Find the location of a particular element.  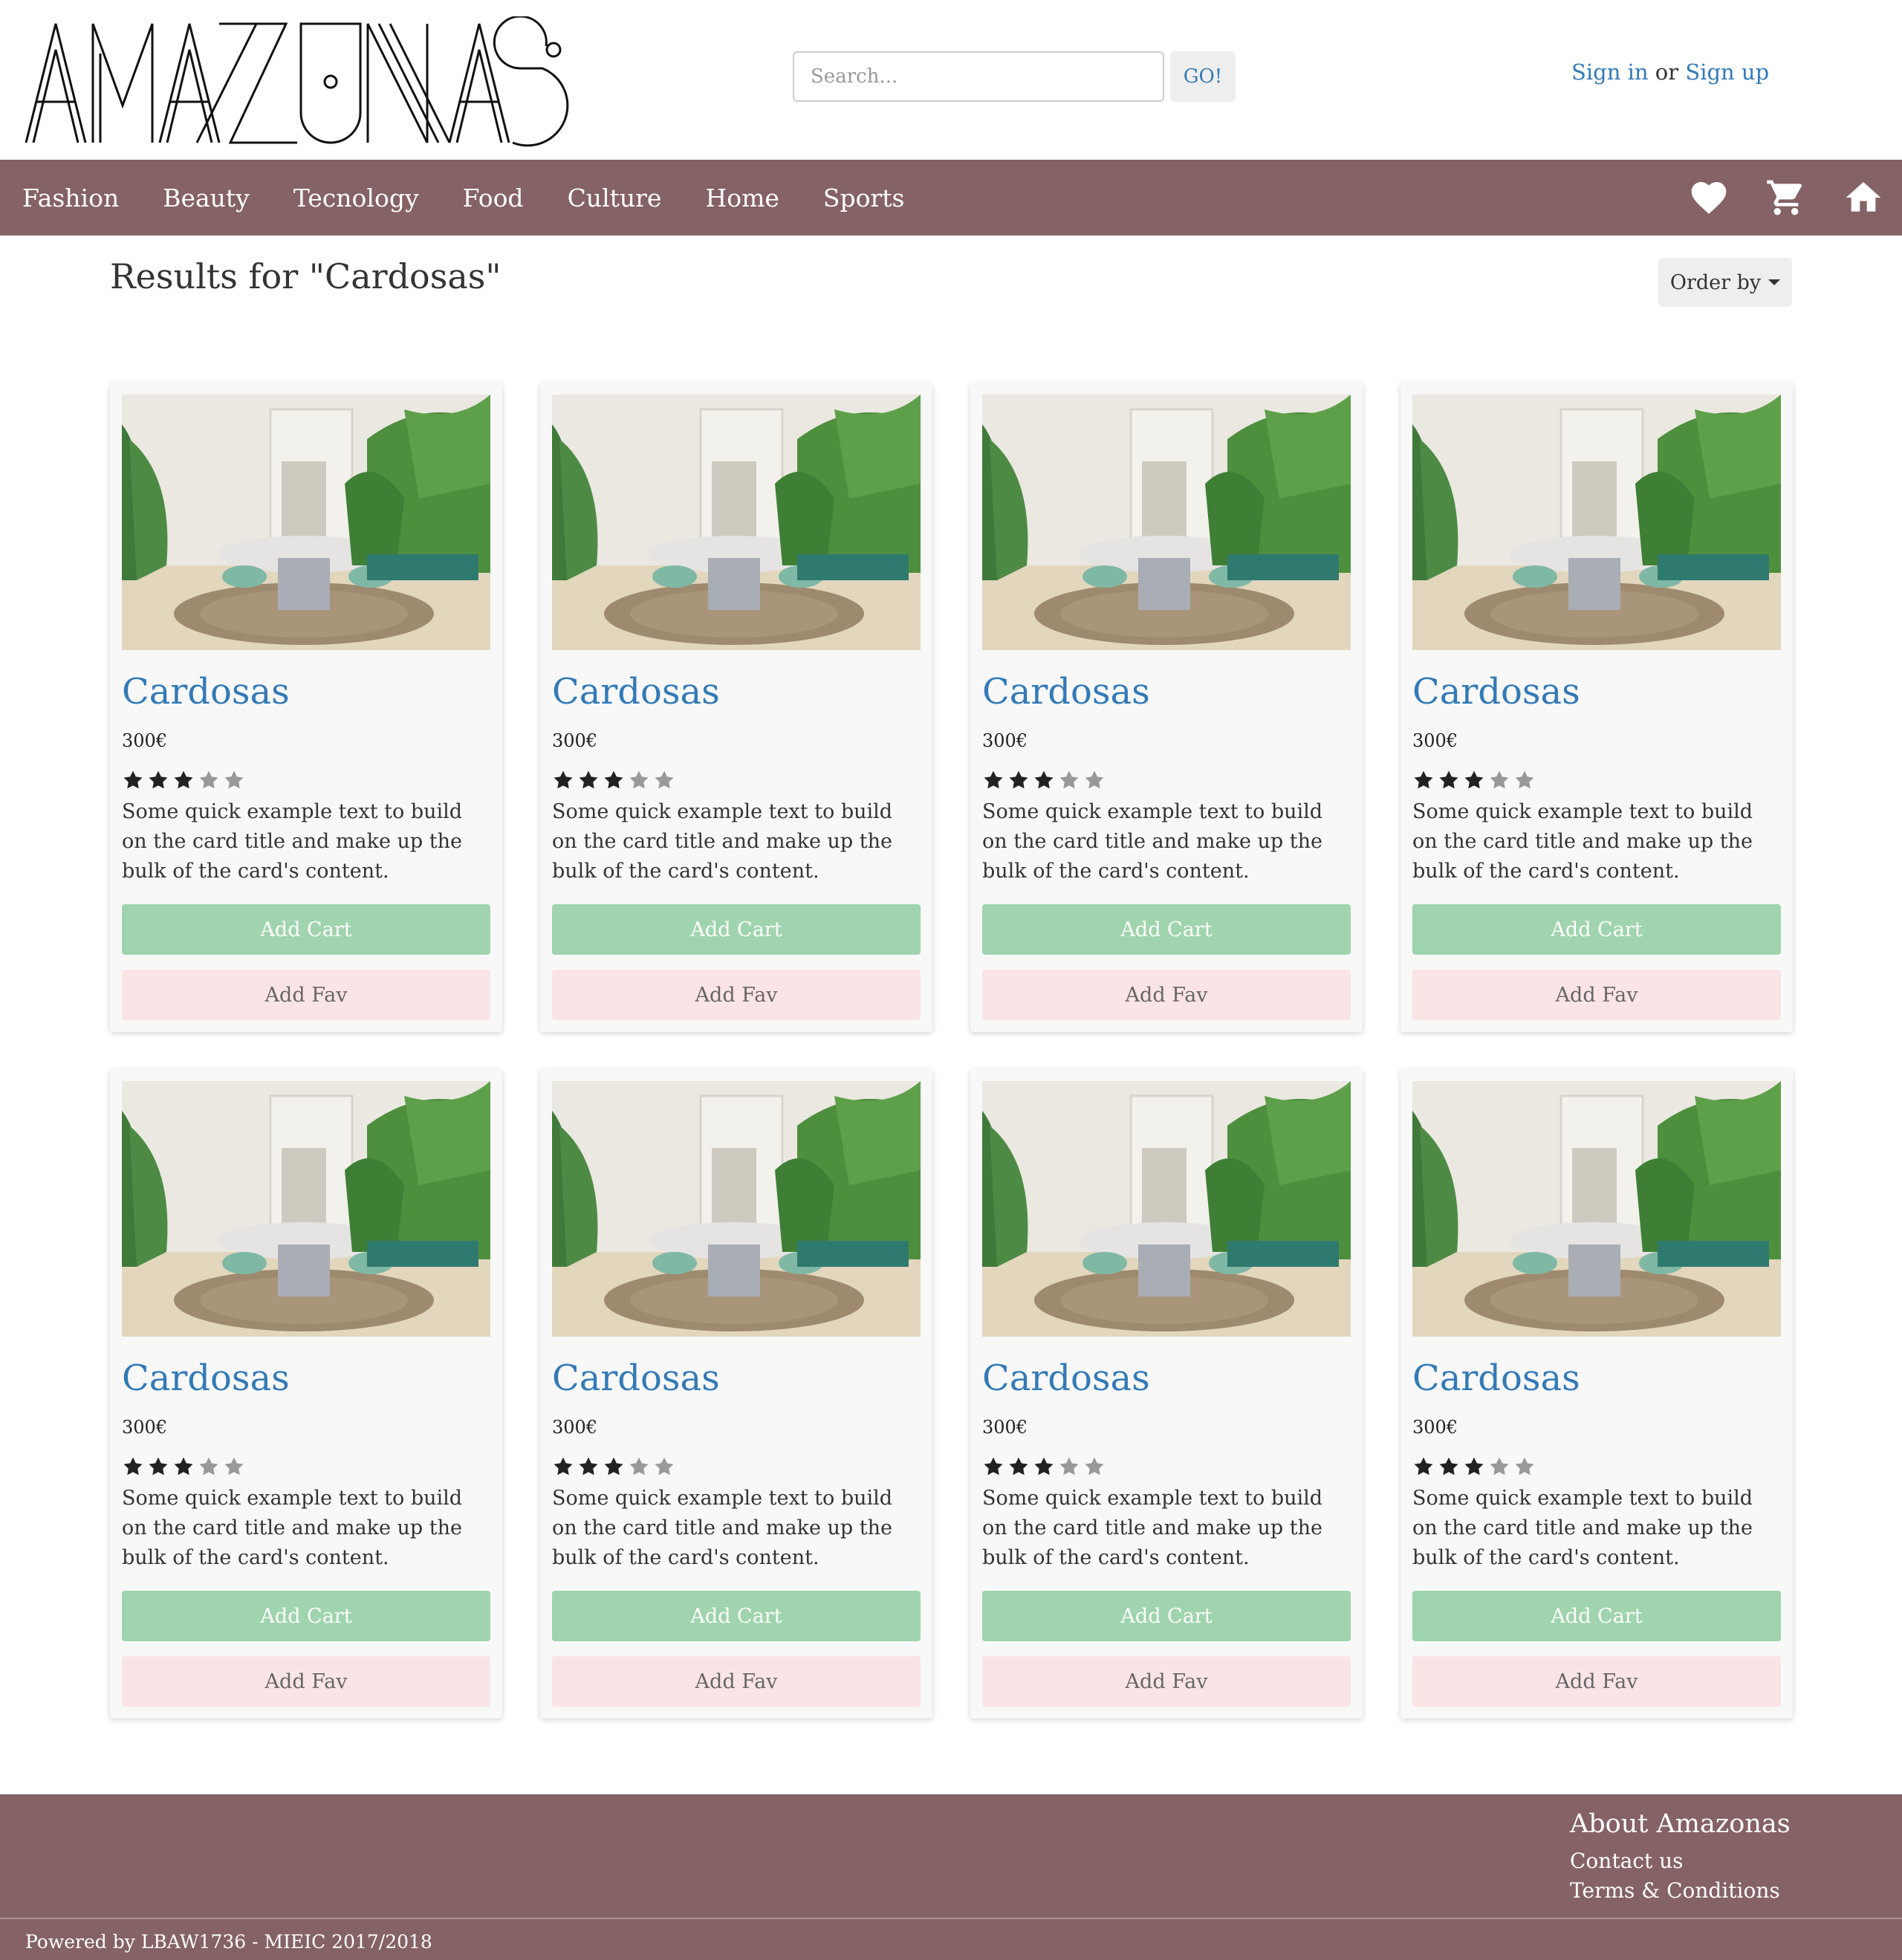

nav-icon-group is located at coordinates (1794, 198).